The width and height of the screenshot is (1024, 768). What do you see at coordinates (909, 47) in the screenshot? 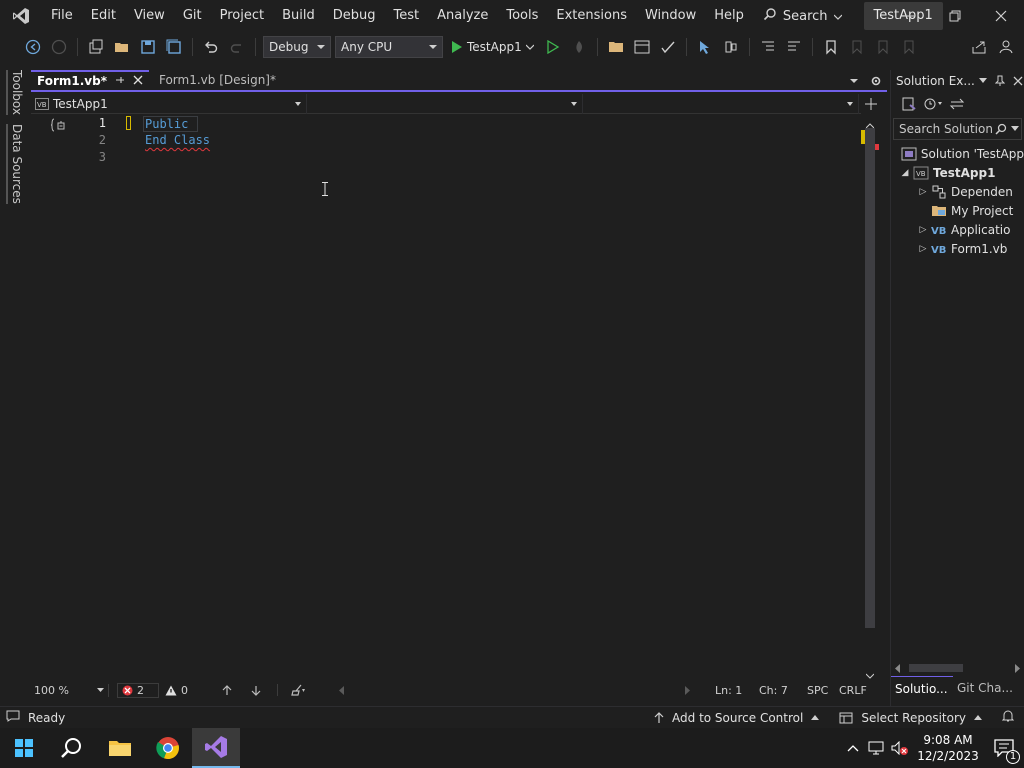
I see `clear-bookmarks-button` at bounding box center [909, 47].